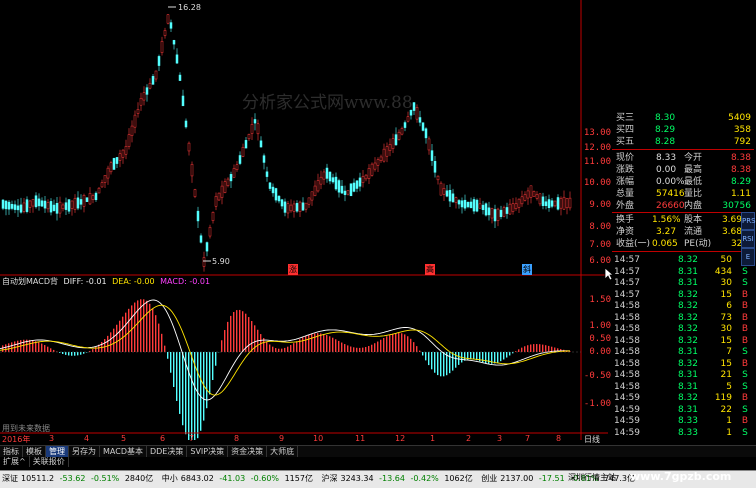 Image resolution: width=756 pixels, height=488 pixels. Describe the element at coordinates (683, 212) in the screenshot. I see `panel-divider` at that location.